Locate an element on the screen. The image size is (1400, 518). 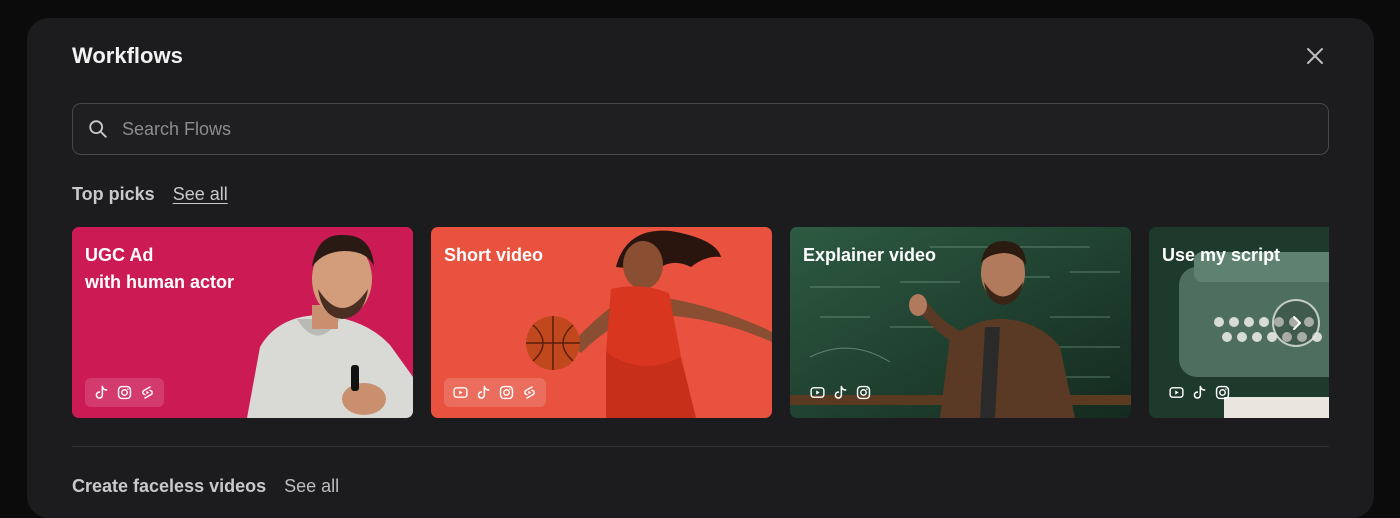
carousel-next-button is located at coordinates (1296, 323).